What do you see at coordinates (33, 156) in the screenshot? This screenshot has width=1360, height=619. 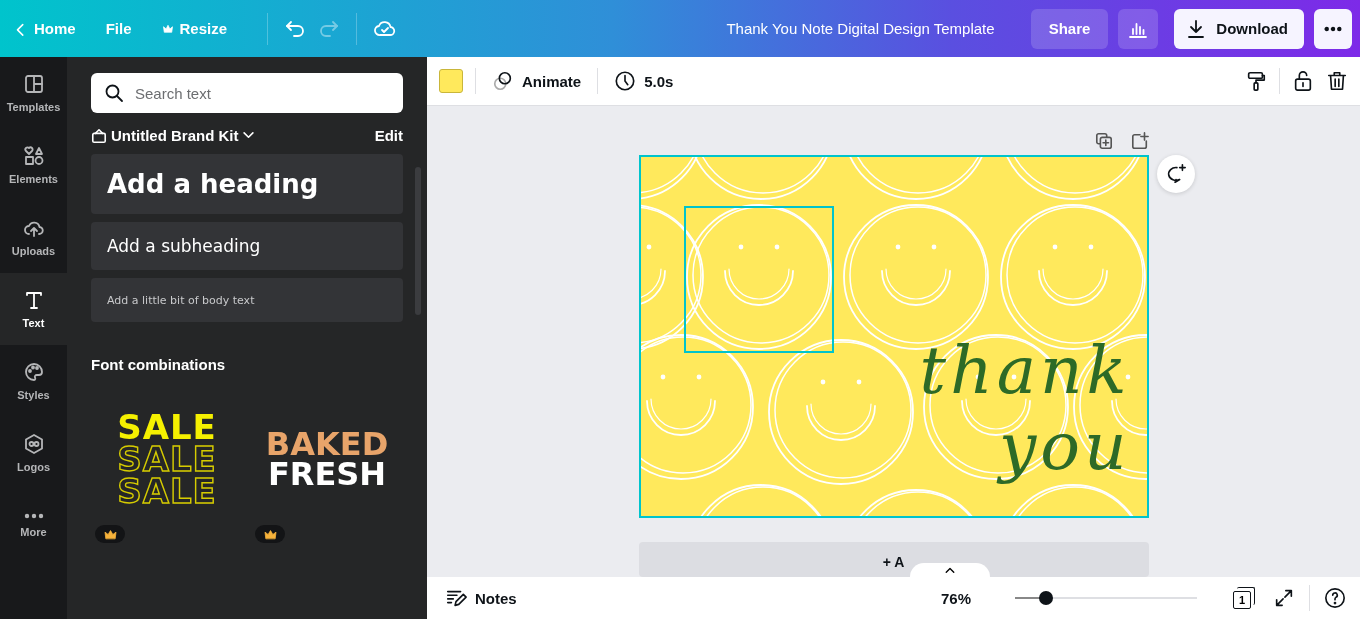 I see `shapes-icon` at bounding box center [33, 156].